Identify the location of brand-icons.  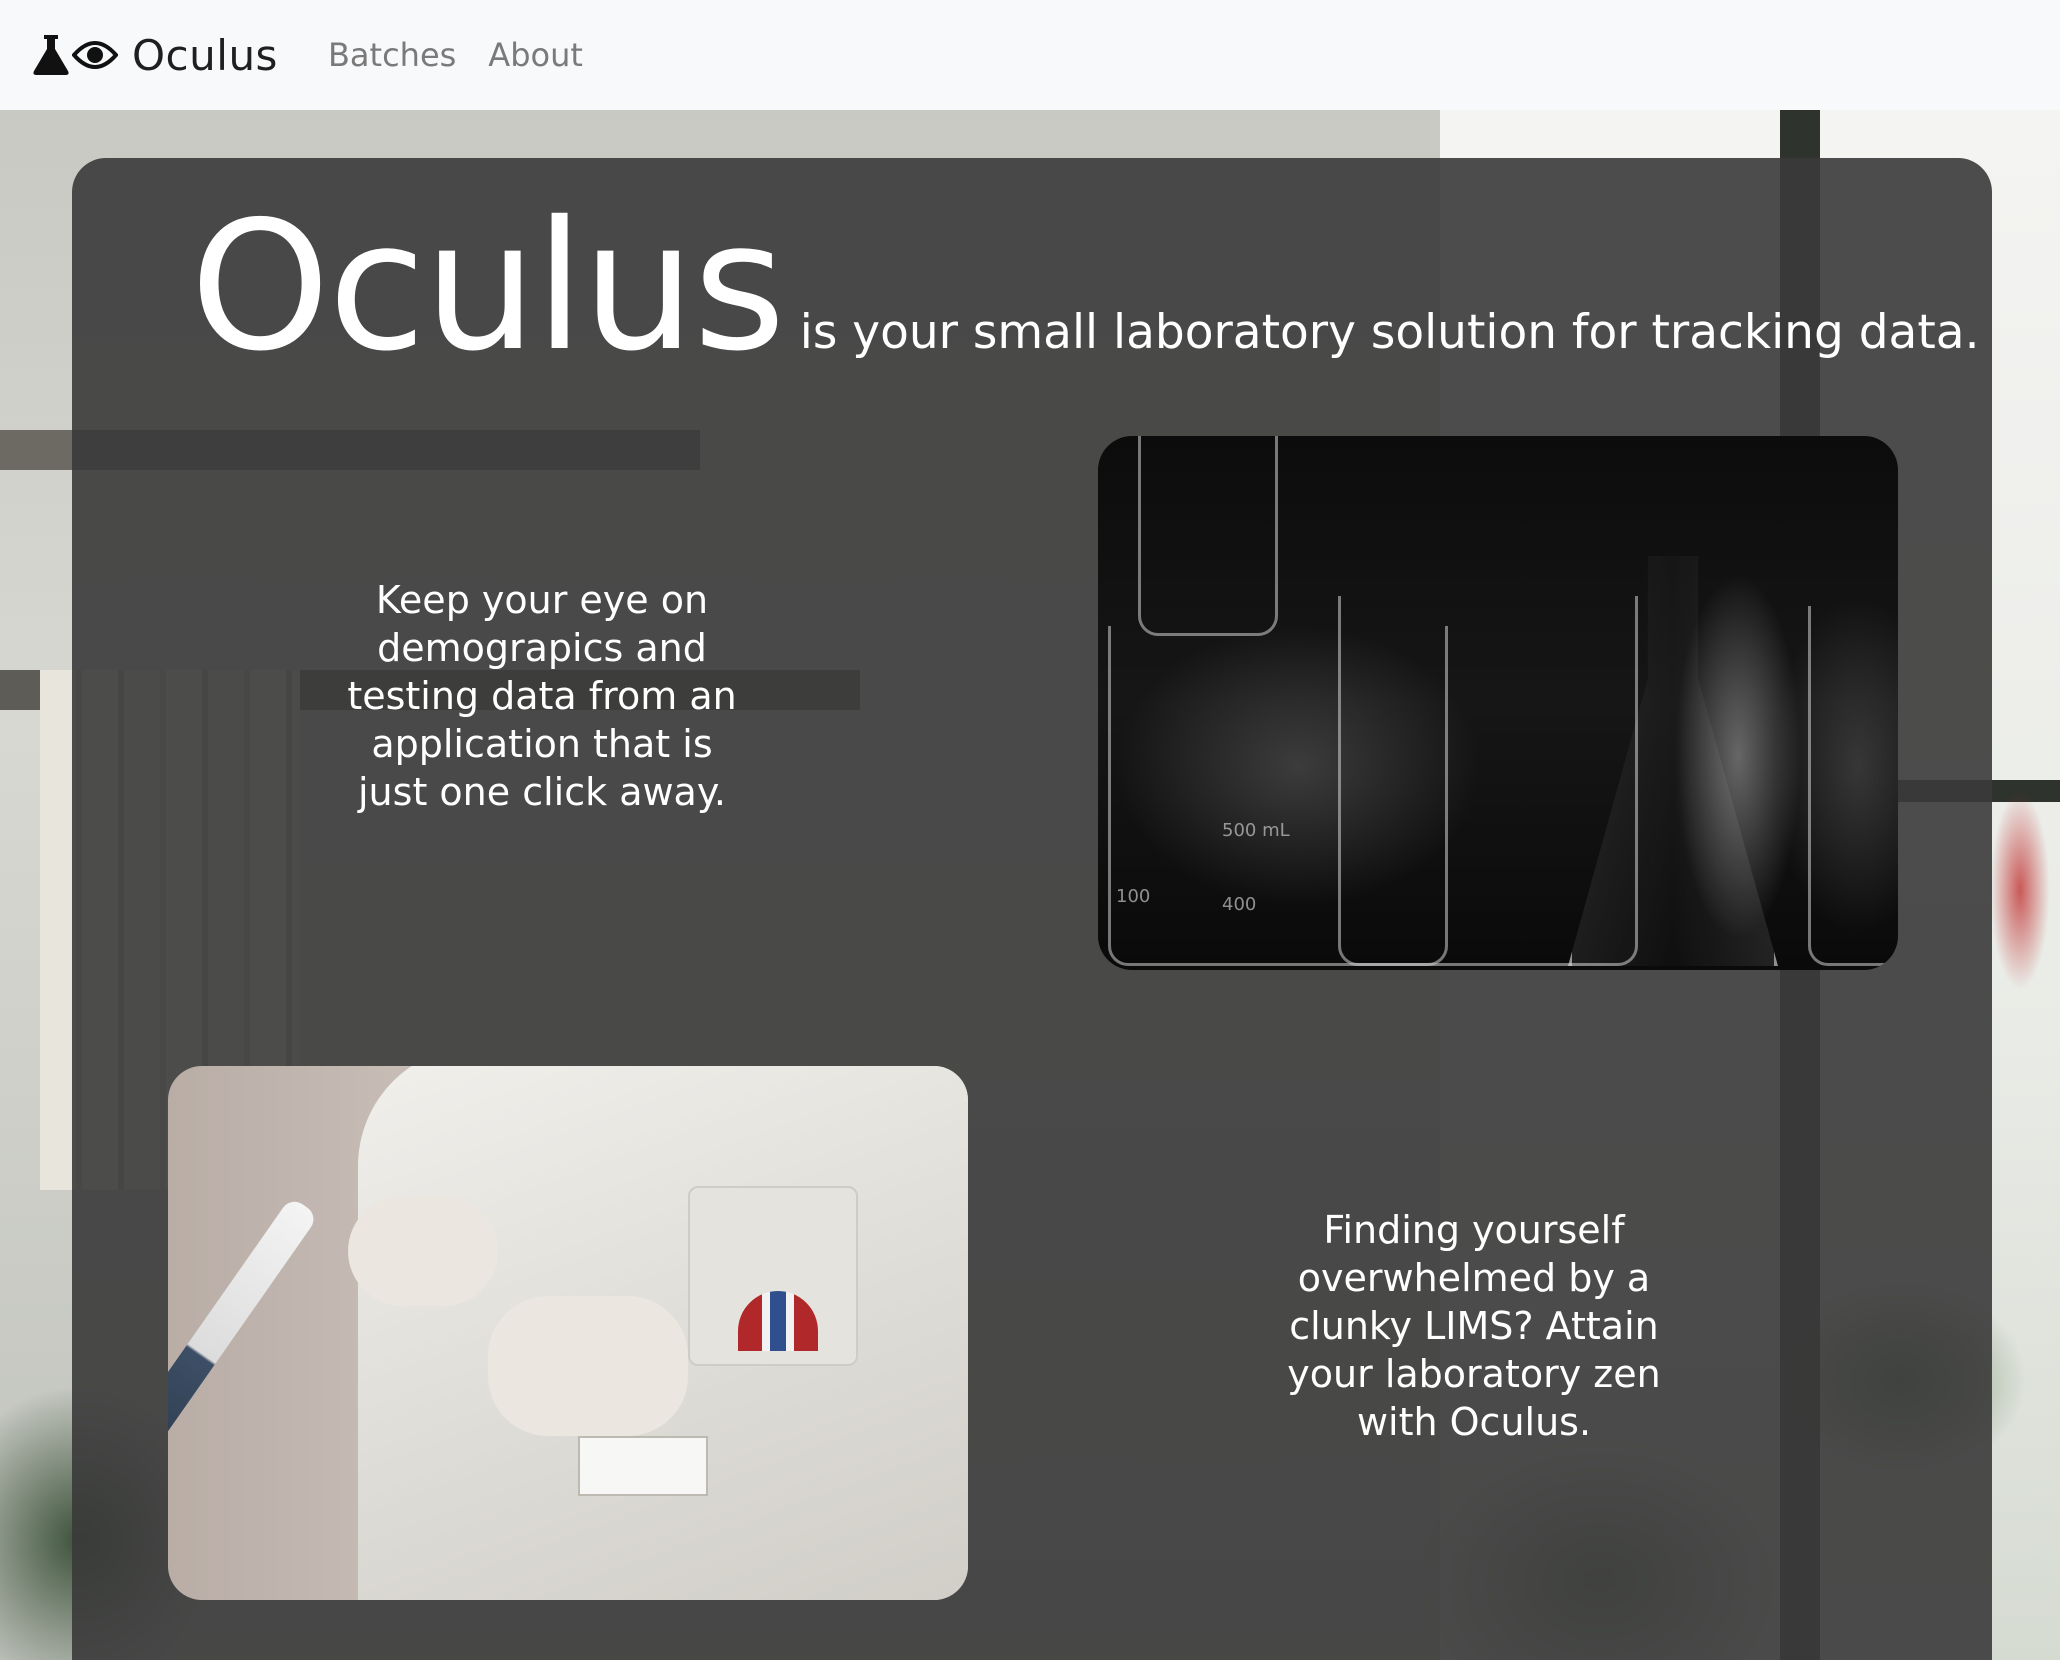
(75, 55).